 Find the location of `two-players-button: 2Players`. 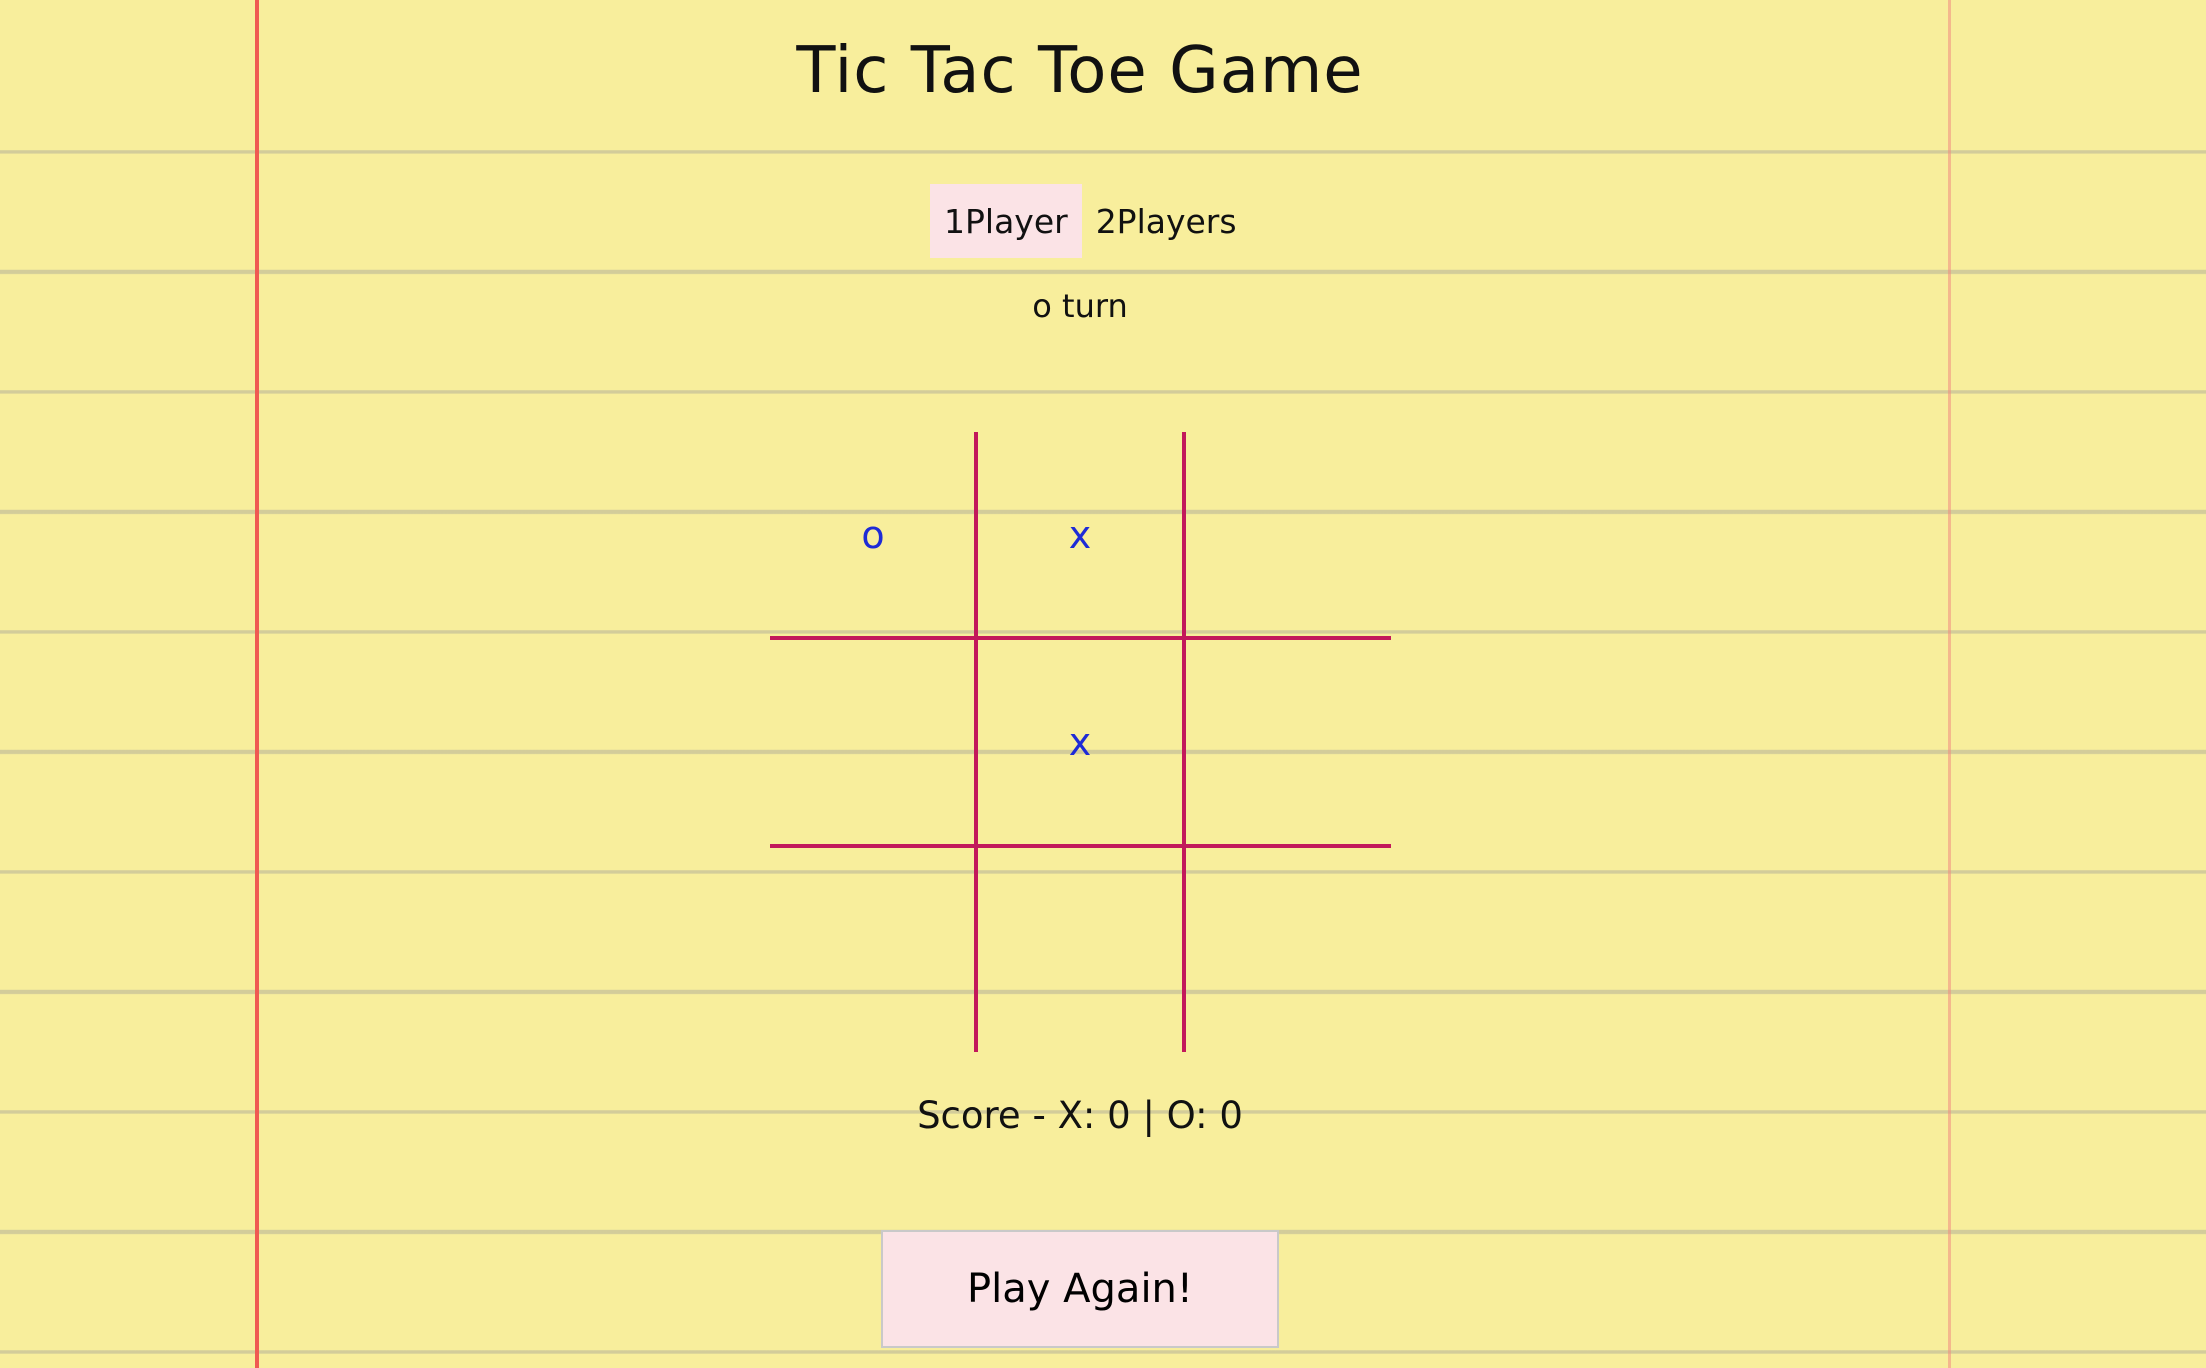

two-players-button: 2Players is located at coordinates (1166, 221).